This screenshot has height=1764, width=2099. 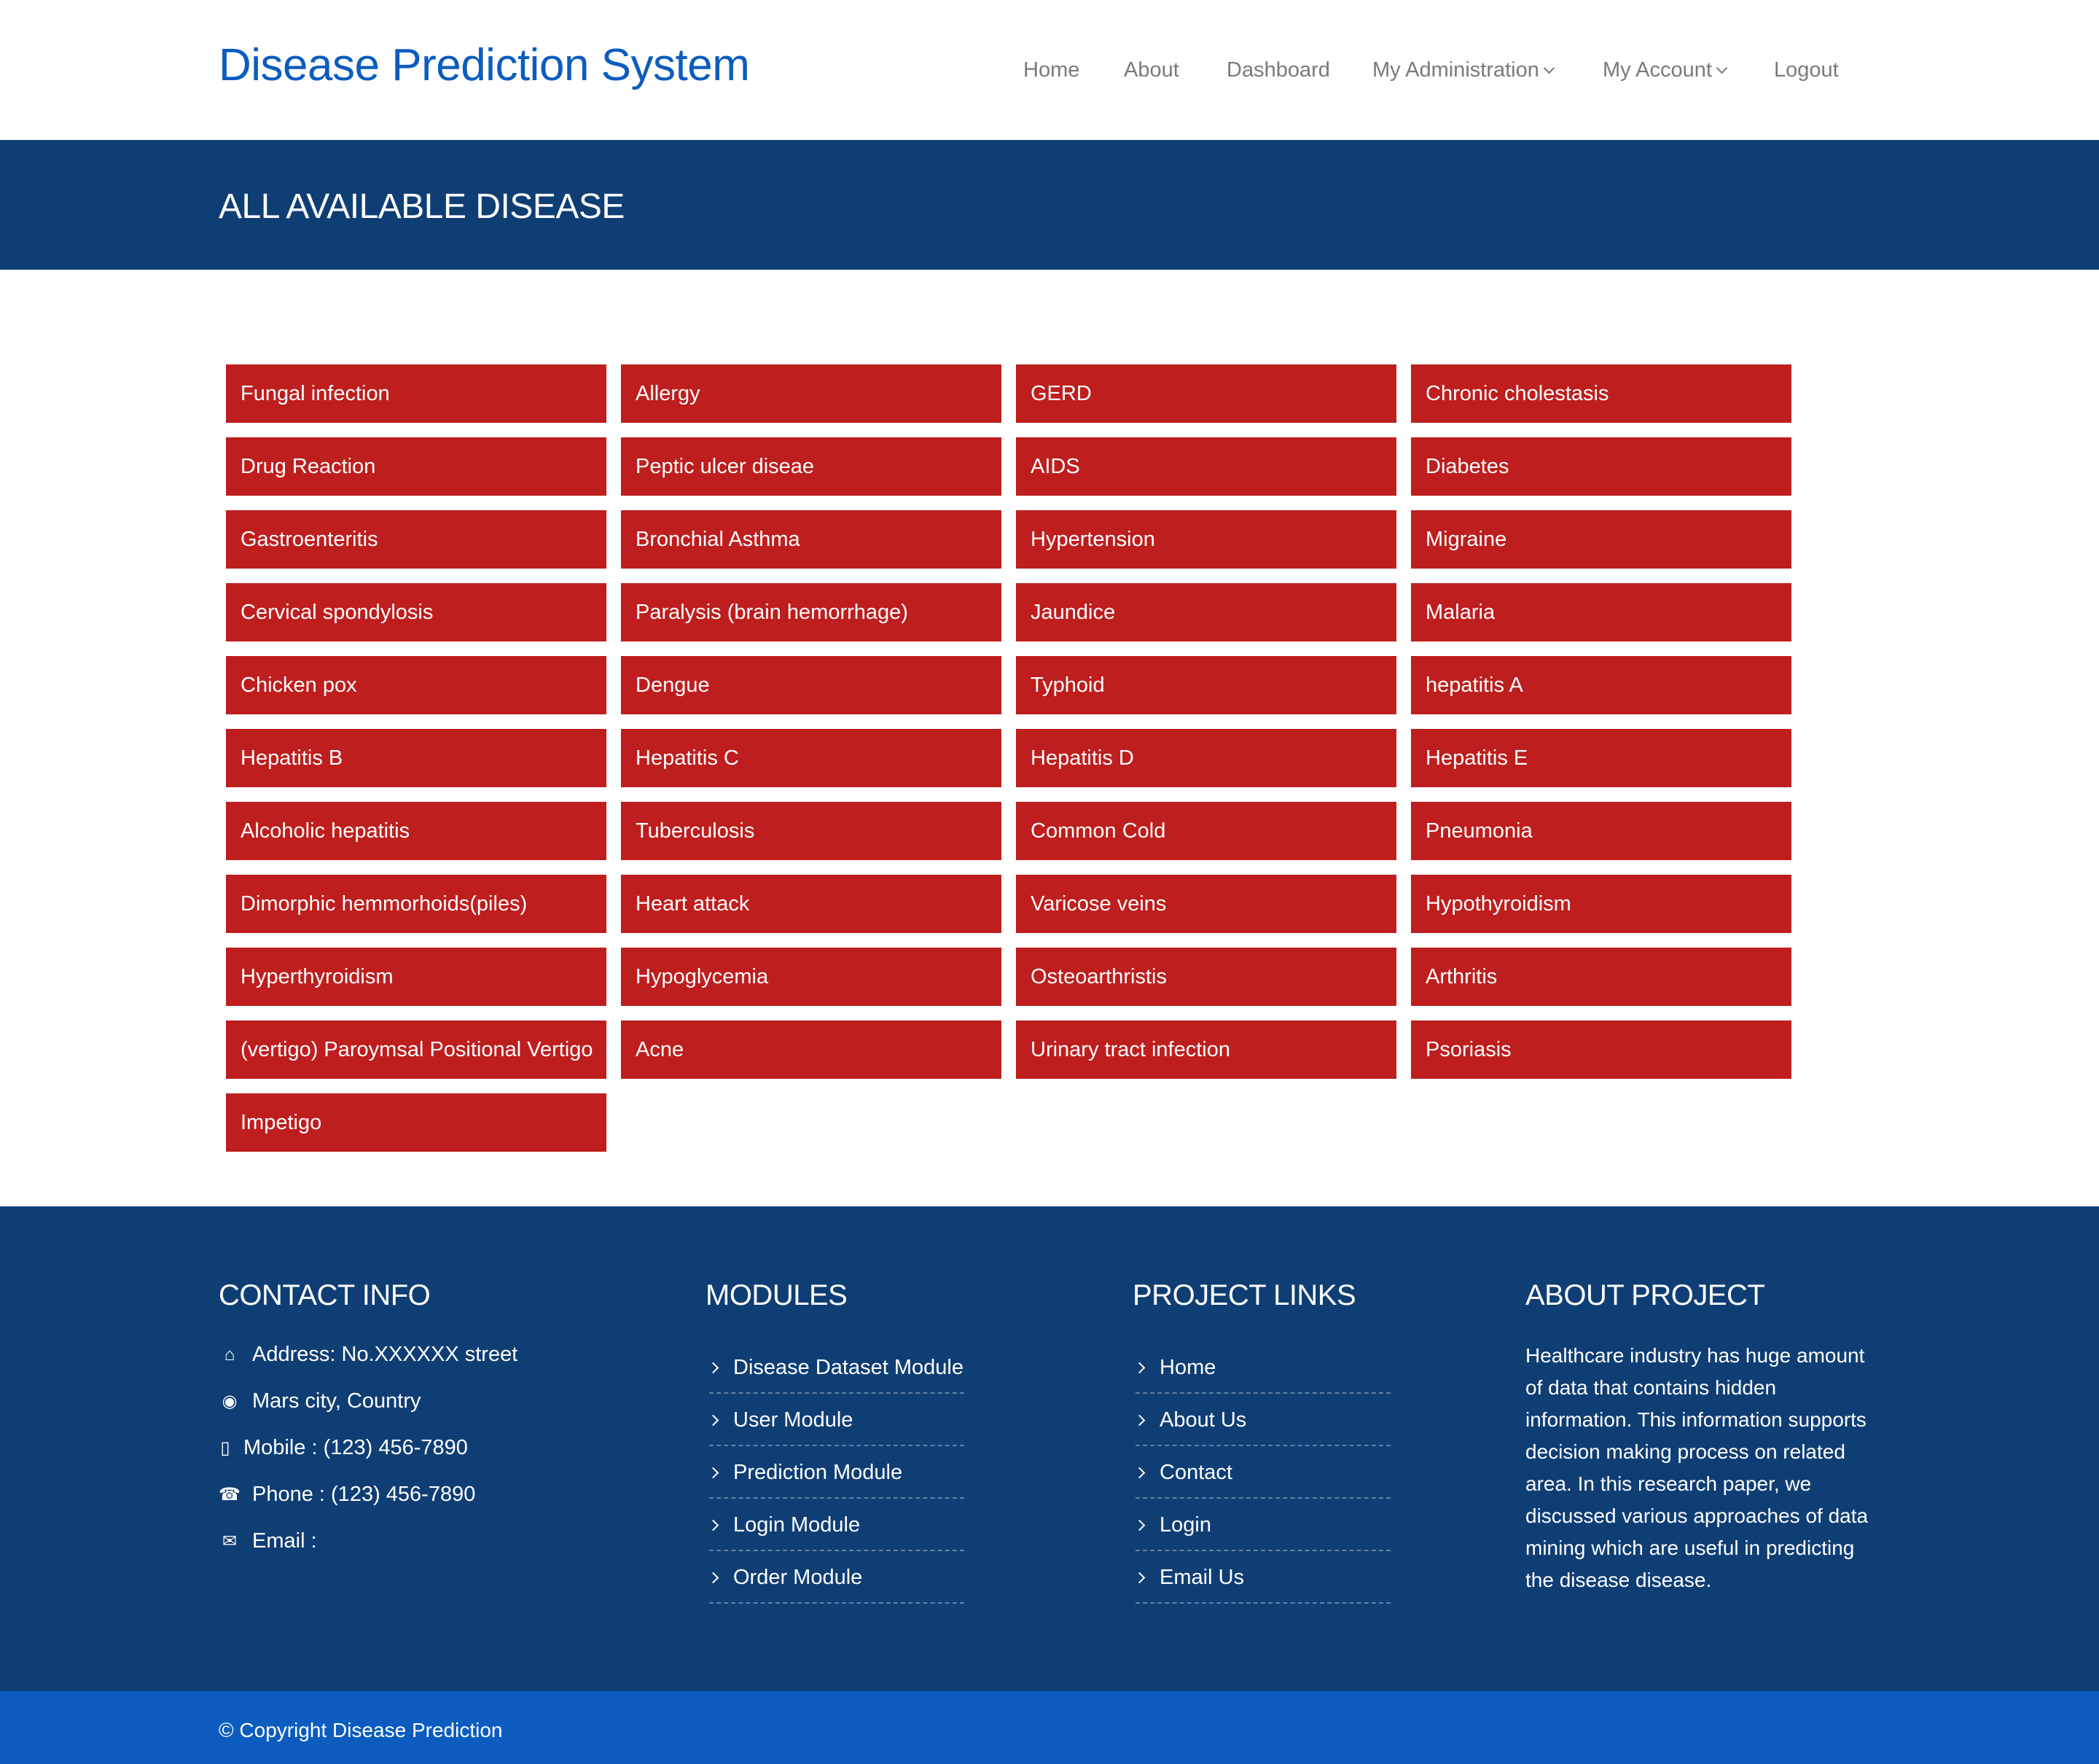 I want to click on project-link-home: Home, so click(x=1262, y=1367).